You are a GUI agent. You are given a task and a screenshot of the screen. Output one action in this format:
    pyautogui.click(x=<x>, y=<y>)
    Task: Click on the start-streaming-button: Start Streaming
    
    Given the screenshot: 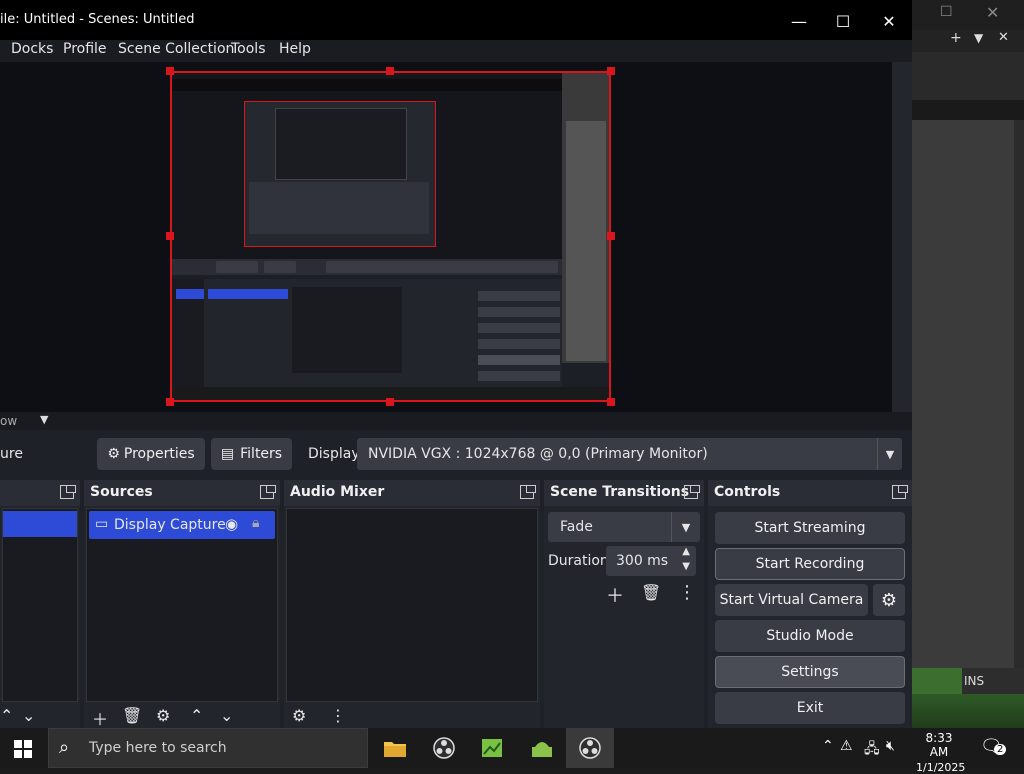 What is the action you would take?
    pyautogui.click(x=810, y=528)
    